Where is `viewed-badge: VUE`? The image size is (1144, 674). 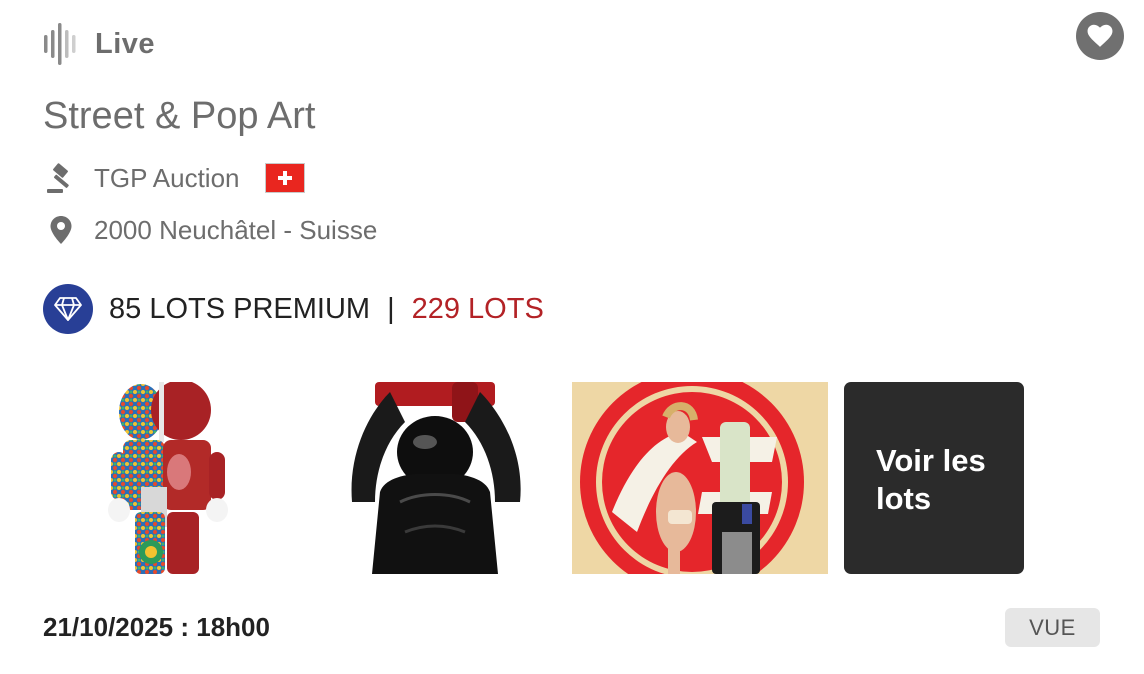 viewed-badge: VUE is located at coordinates (1052, 627).